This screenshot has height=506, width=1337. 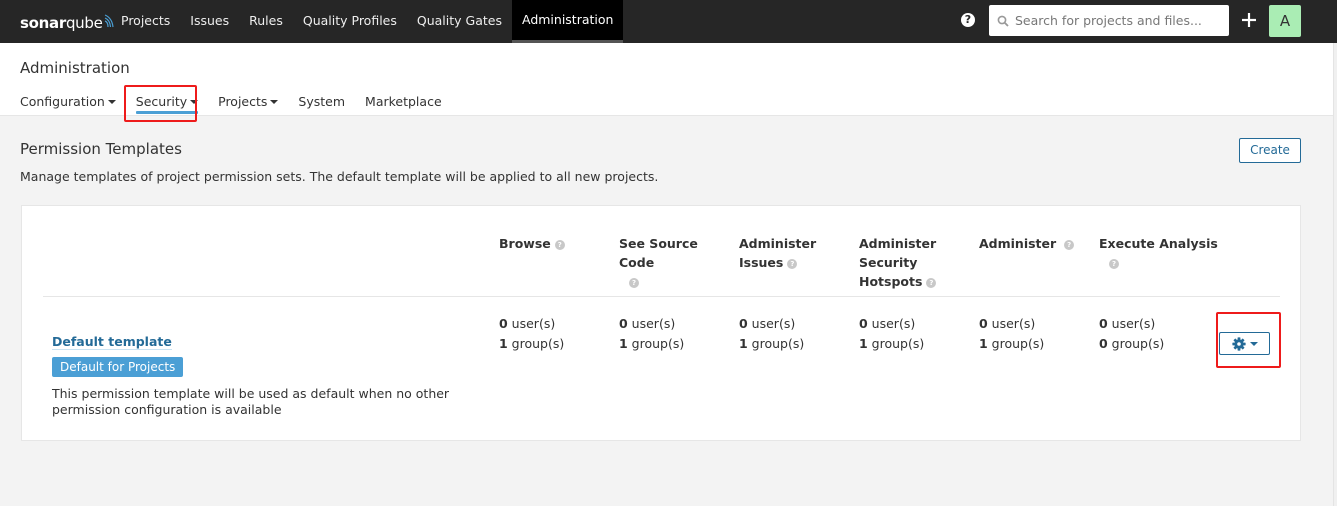 I want to click on column-label: Administer Security Hotspots, so click(x=898, y=262).